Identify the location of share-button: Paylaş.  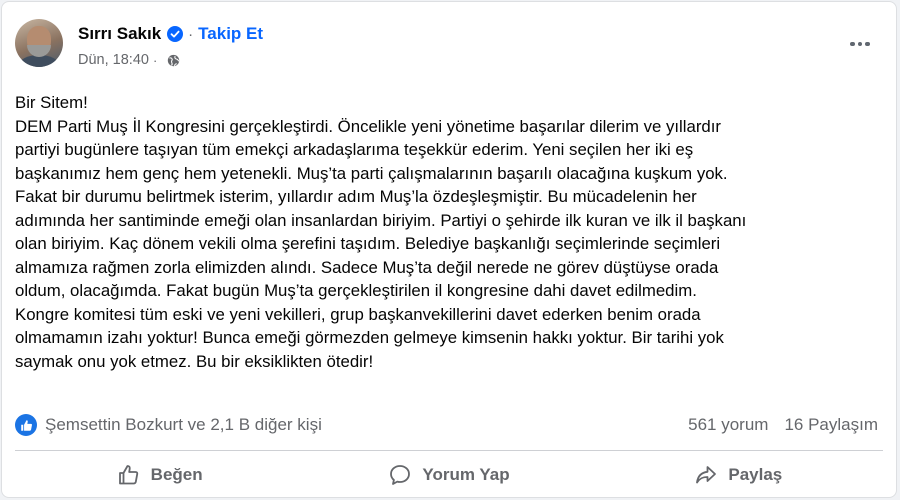
(738, 475).